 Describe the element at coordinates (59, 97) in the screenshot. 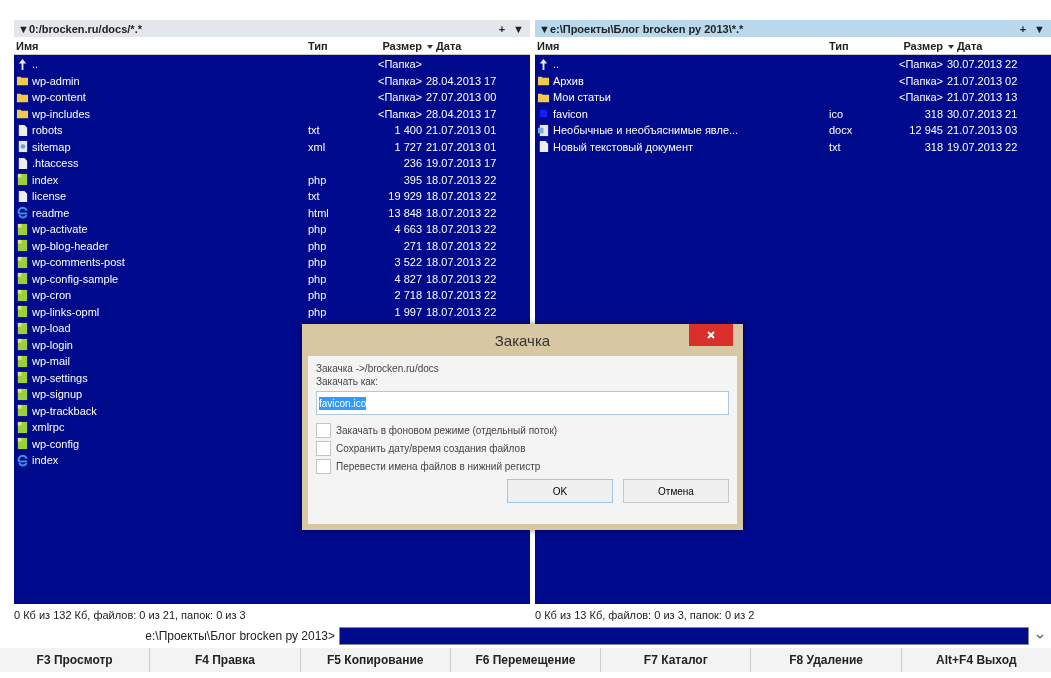

I see `file-name: wp-content` at that location.